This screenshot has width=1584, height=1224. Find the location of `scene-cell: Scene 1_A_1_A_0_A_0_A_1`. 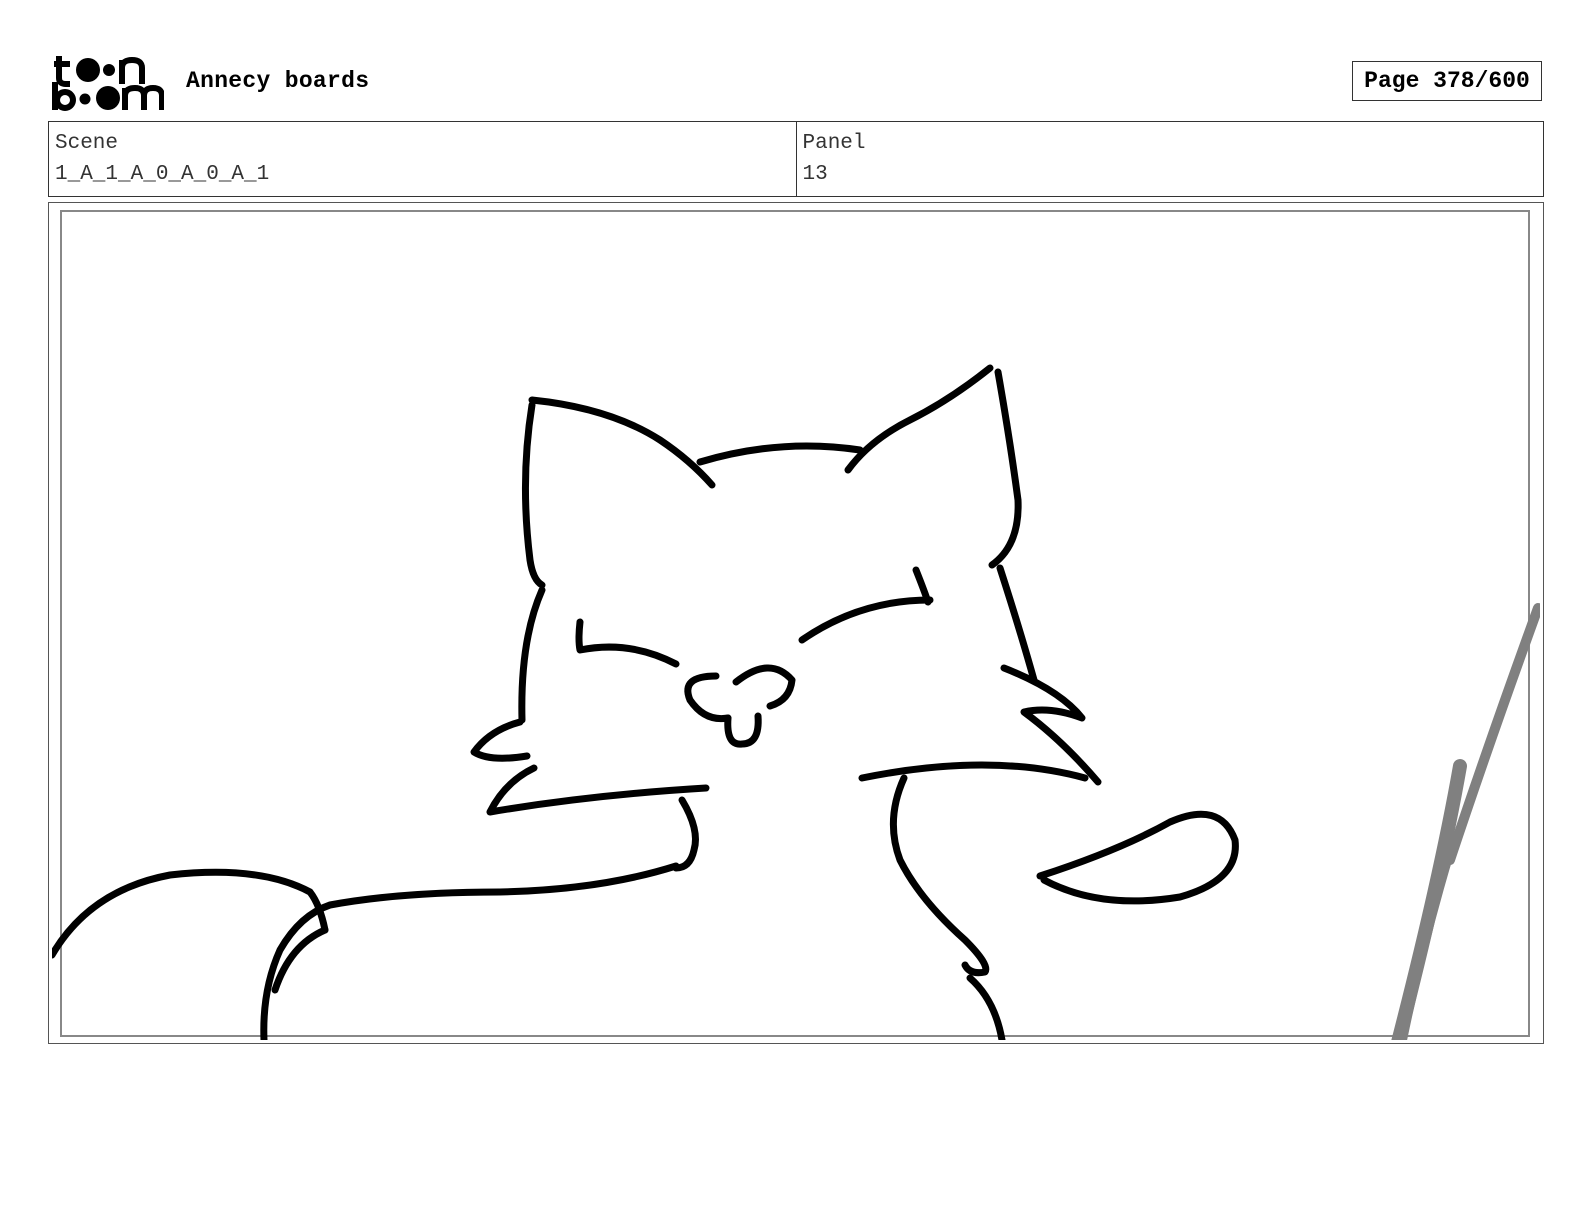

scene-cell: Scene 1_A_1_A_0_A_0_A_1 is located at coordinates (422, 159).